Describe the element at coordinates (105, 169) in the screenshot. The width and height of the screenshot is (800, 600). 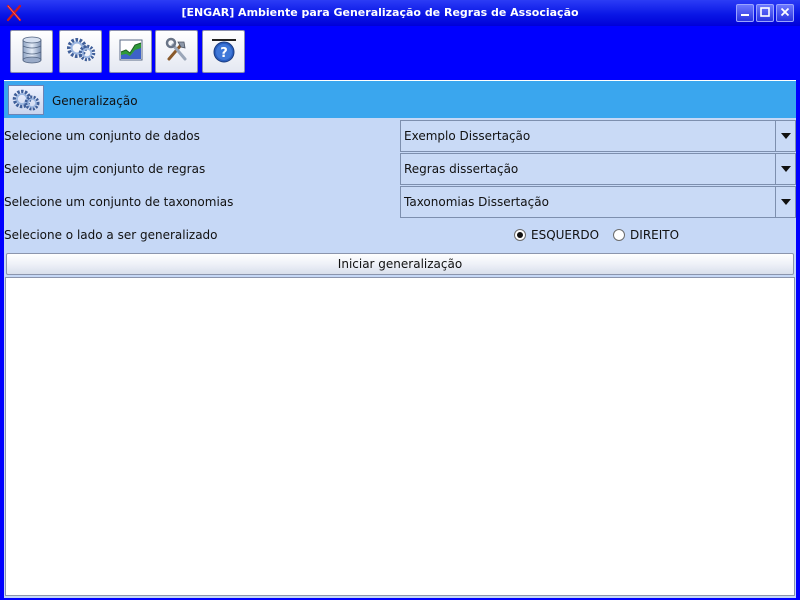
I see `rules-label: Selecione ujm conjunto de regras` at that location.